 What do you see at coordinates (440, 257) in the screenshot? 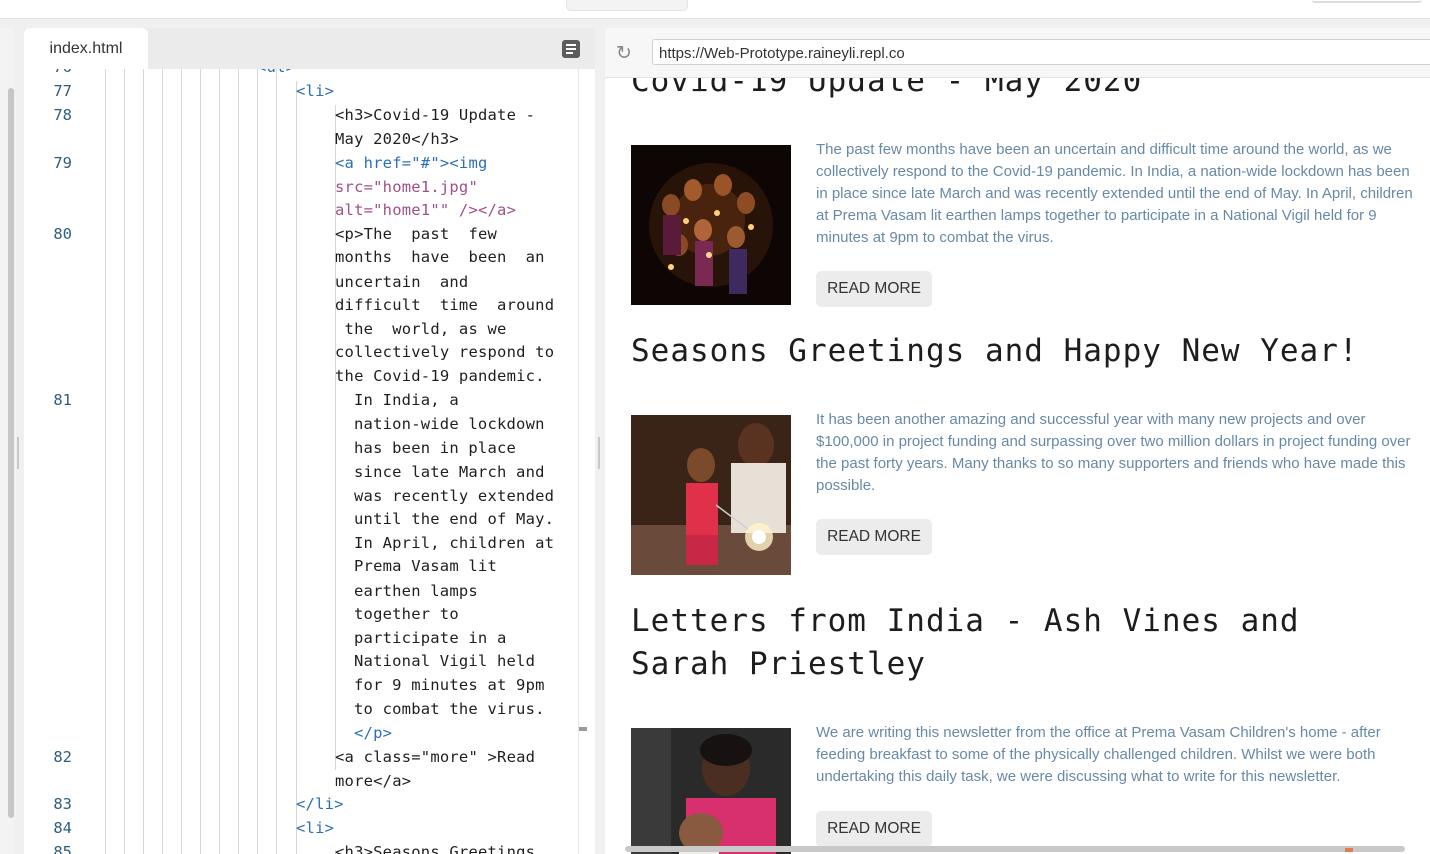
I see `code-line: months have been an` at bounding box center [440, 257].